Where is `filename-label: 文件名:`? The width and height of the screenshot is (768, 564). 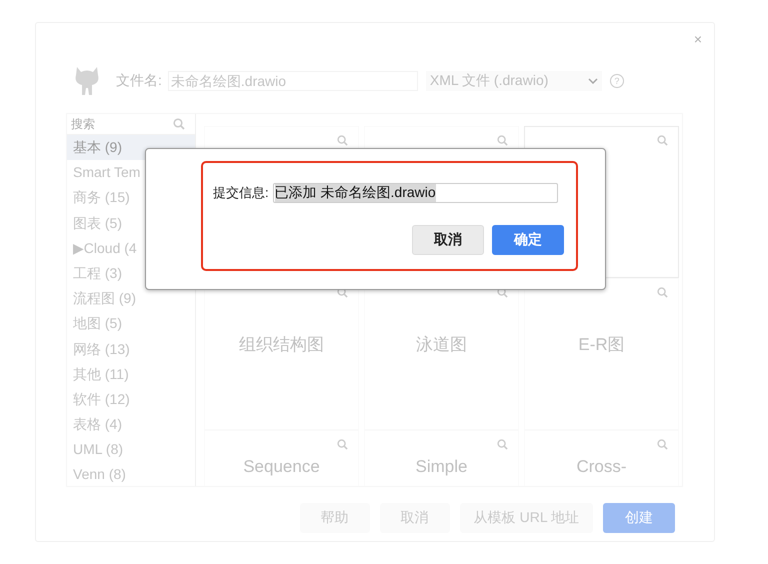
filename-label: 文件名: is located at coordinates (139, 81).